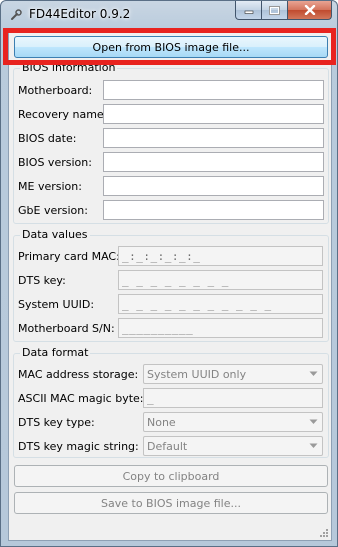 The image size is (338, 547). I want to click on dts-magic-select: Default, so click(233, 446).